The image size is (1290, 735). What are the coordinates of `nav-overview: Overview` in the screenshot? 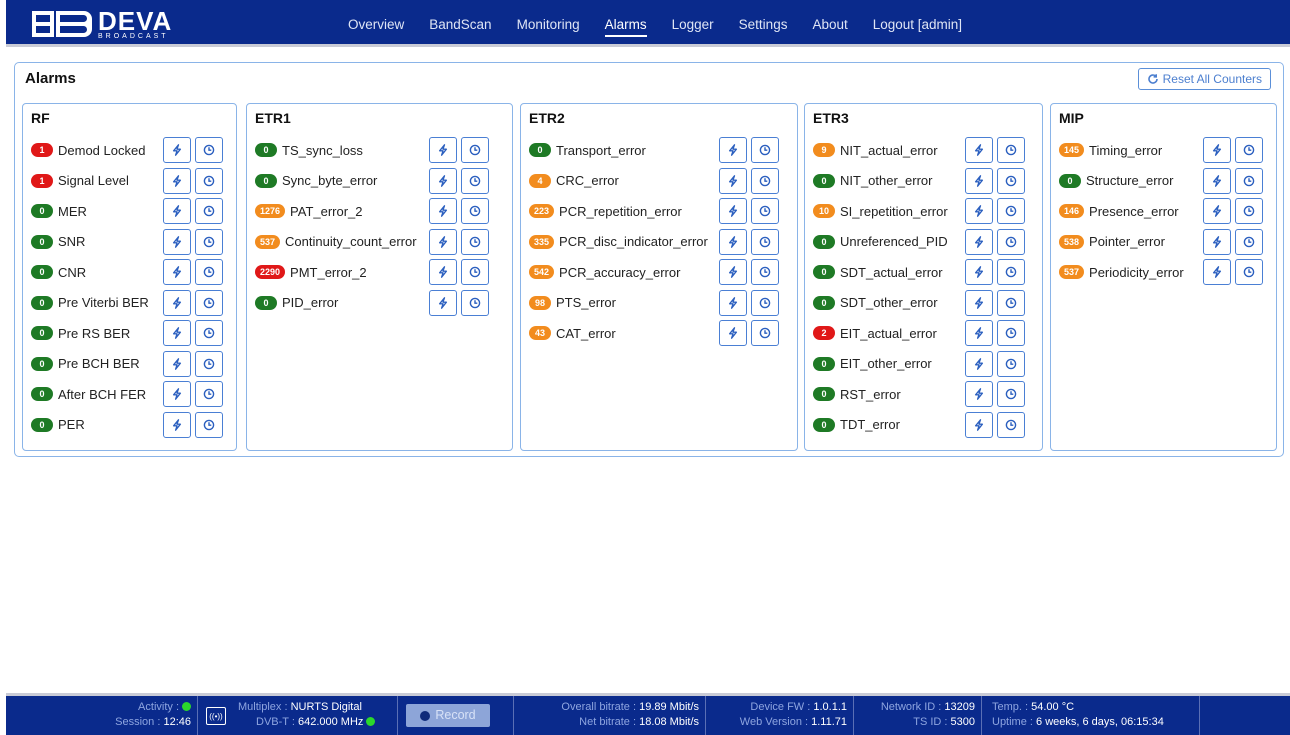 It's located at (376, 24).